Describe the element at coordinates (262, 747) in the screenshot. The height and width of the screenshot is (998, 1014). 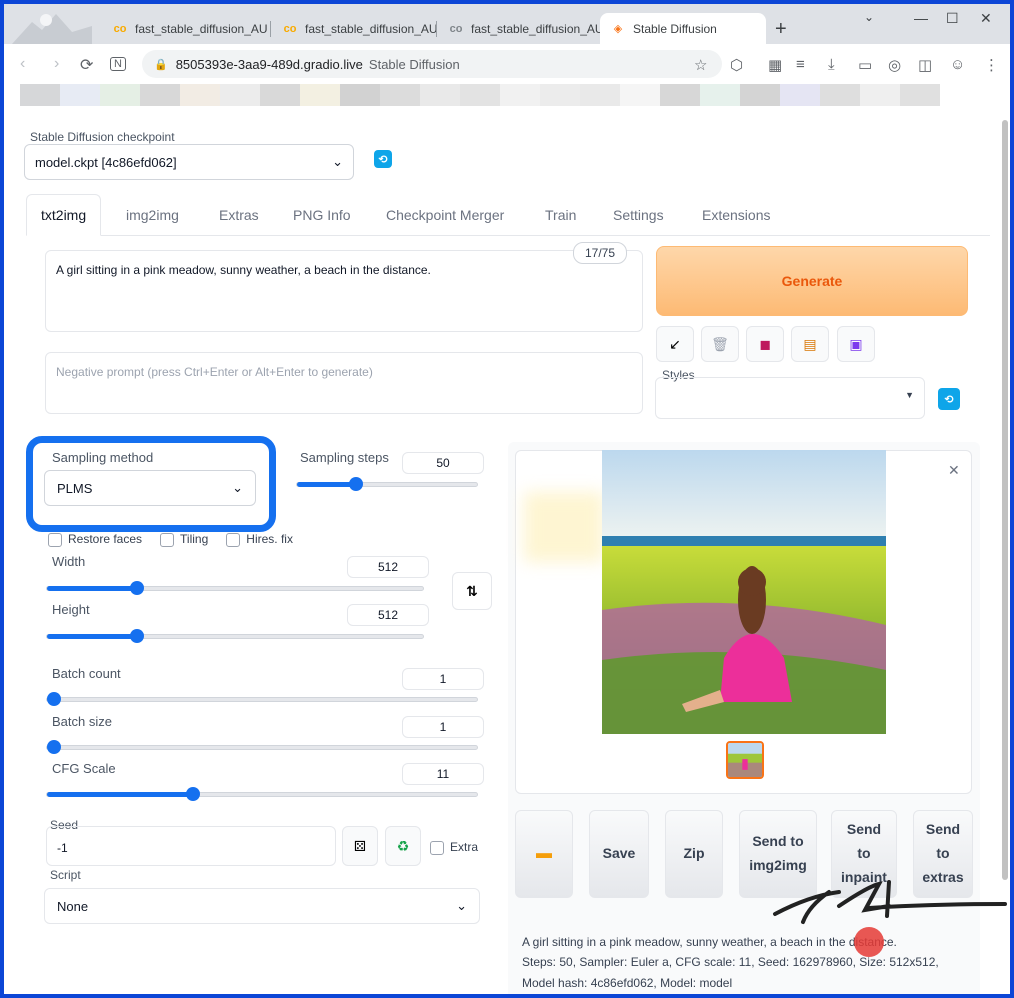
I see `batch-size-slider` at that location.